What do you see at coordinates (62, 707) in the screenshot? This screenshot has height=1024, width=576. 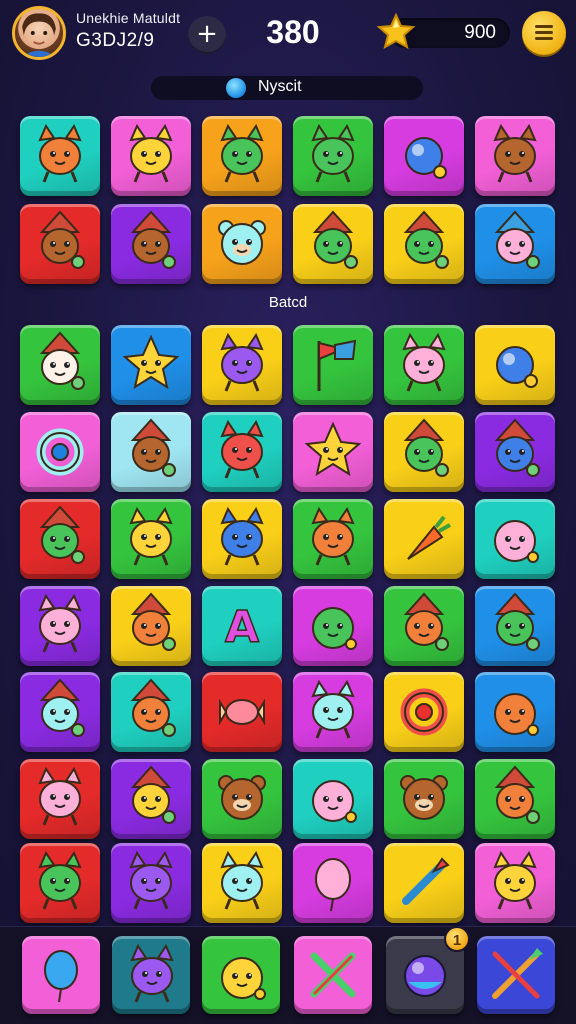 I see `cyan-elf-icon` at bounding box center [62, 707].